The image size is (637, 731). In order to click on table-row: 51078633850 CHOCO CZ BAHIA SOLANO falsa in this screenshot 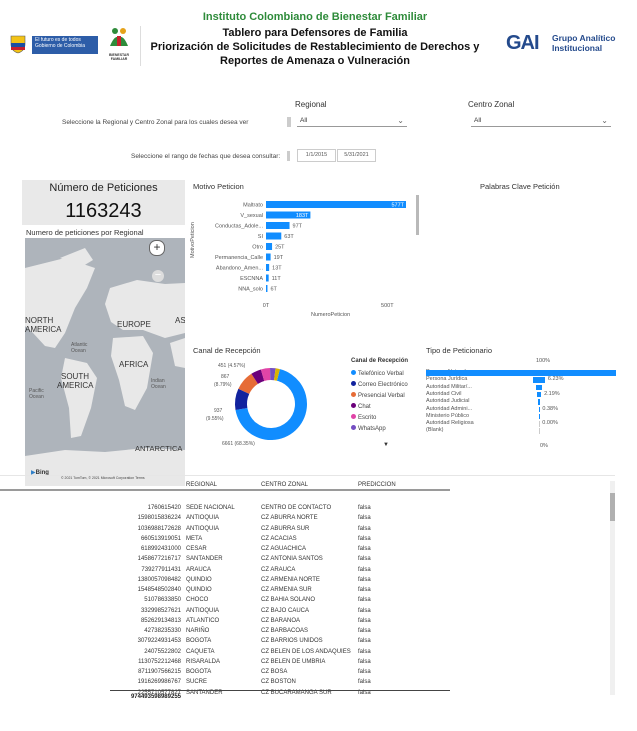, I will do `click(253, 600)`.